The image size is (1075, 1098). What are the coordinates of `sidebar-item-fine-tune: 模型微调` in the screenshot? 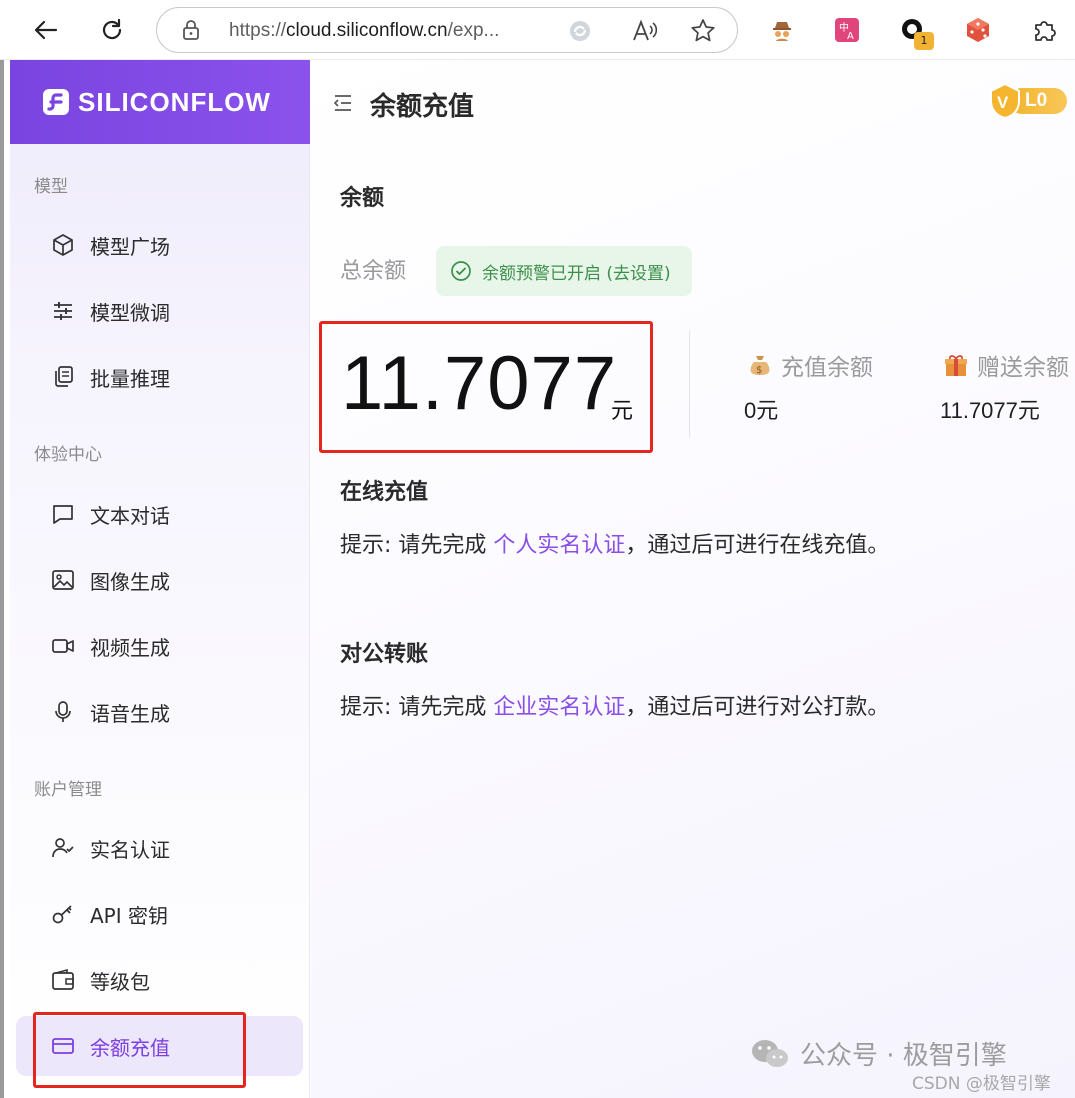 It's located at (159, 311).